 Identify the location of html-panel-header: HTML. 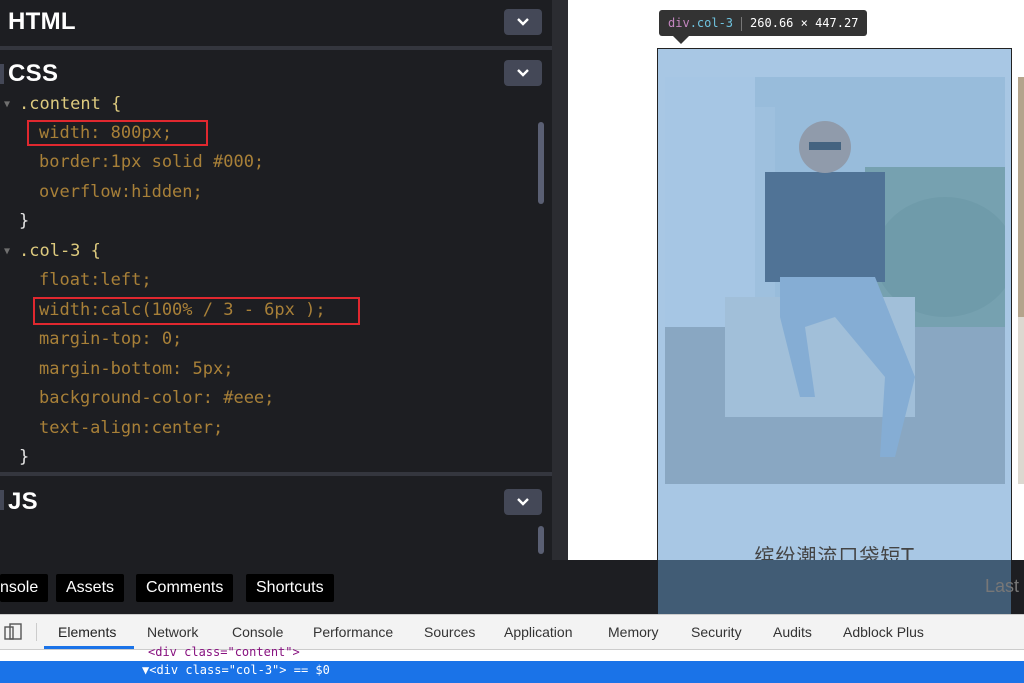
(276, 23).